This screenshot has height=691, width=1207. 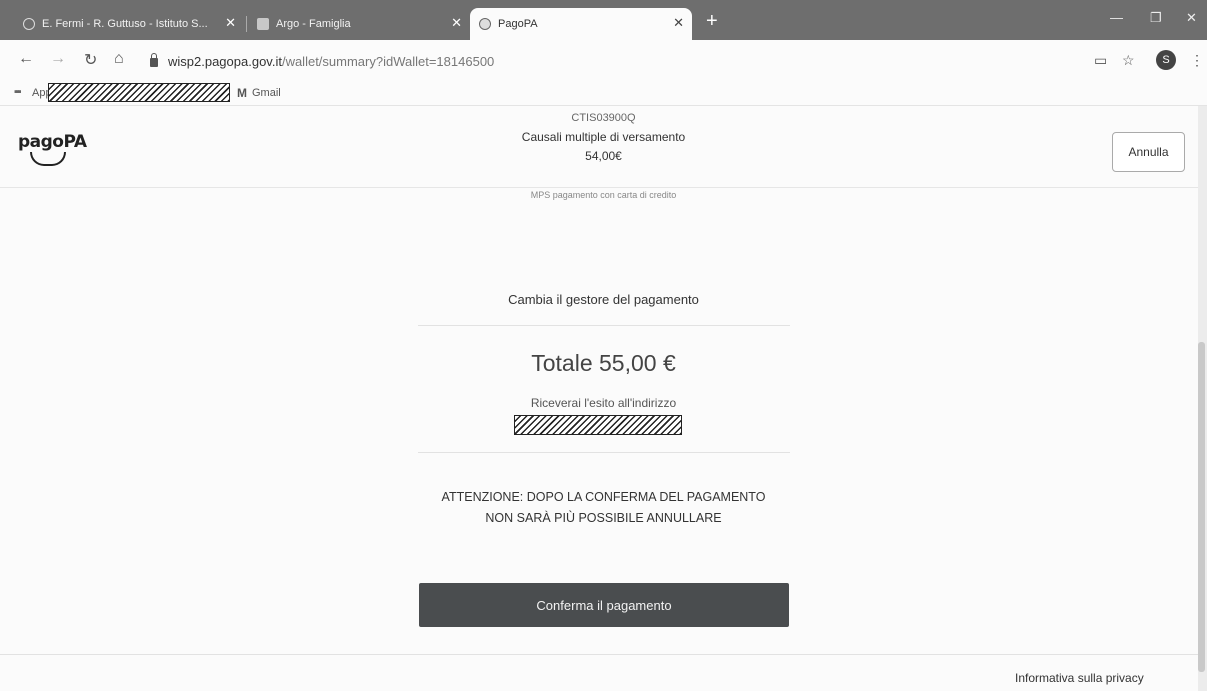 I want to click on cancel-button: Annulla, so click(x=1148, y=152).